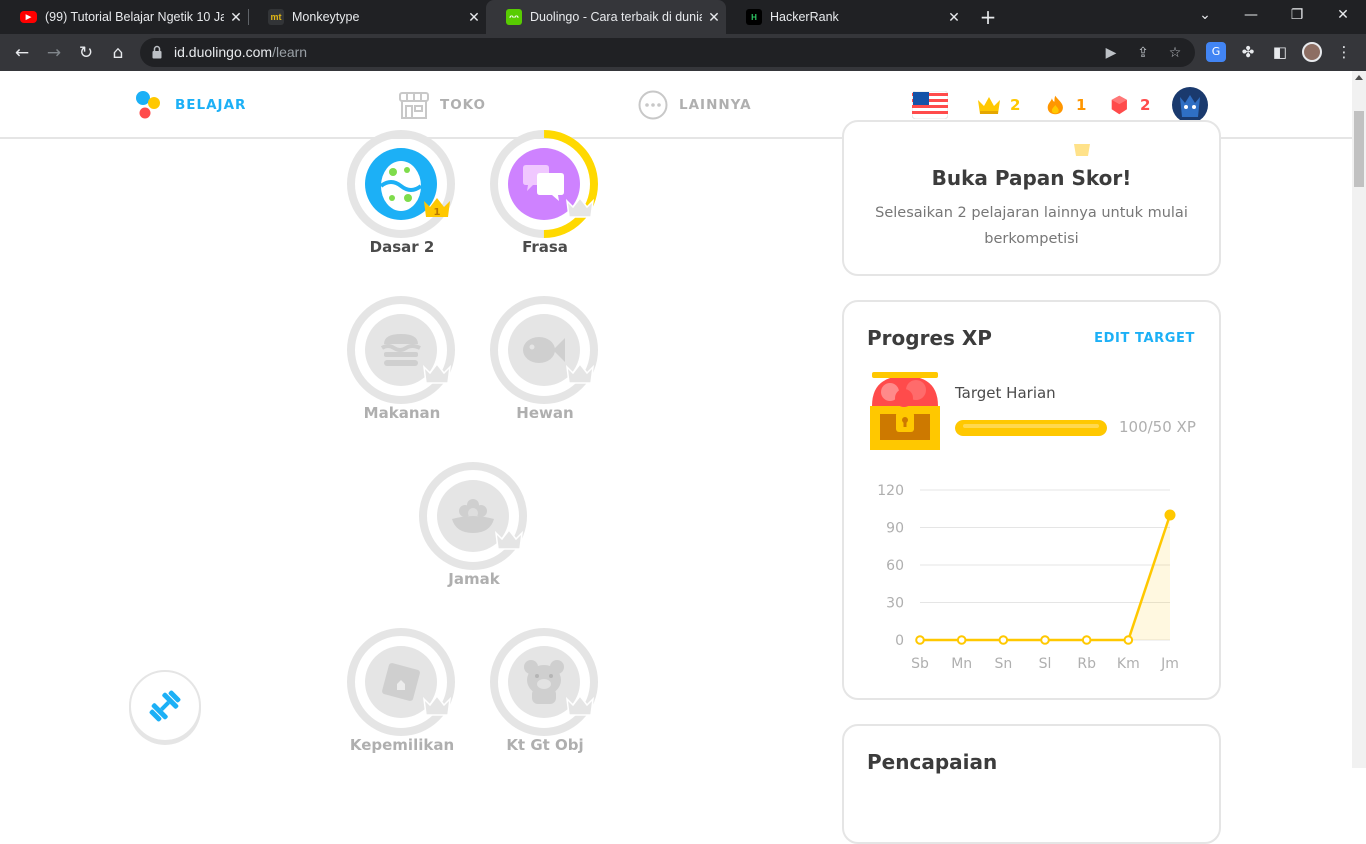  What do you see at coordinates (402, 693) in the screenshot?
I see `skill-kepemilikan: Kepemilikan` at bounding box center [402, 693].